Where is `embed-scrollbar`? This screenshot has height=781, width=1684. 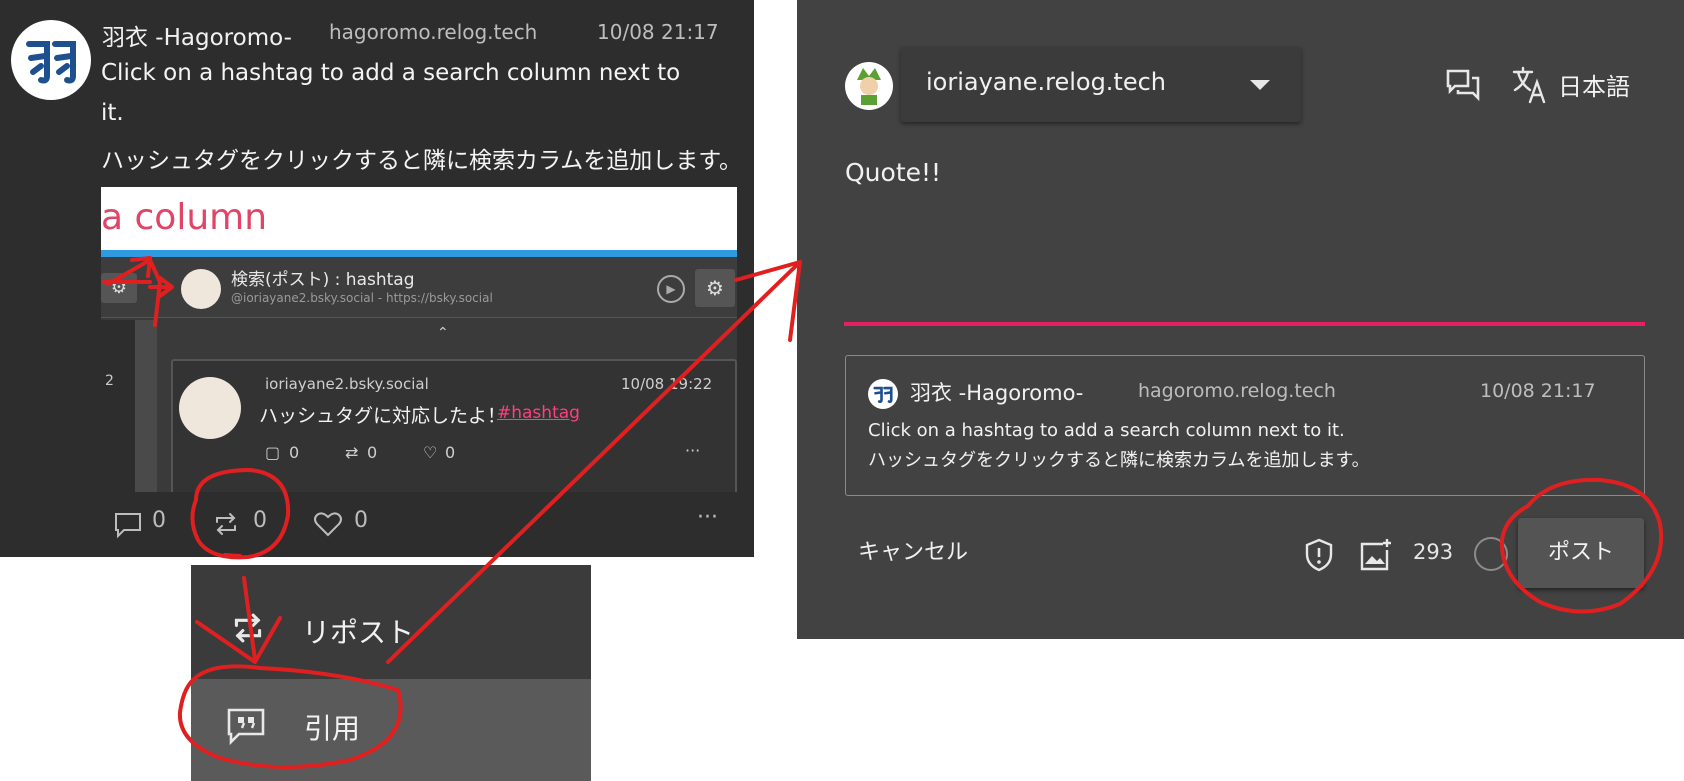
embed-scrollbar is located at coordinates (146, 406).